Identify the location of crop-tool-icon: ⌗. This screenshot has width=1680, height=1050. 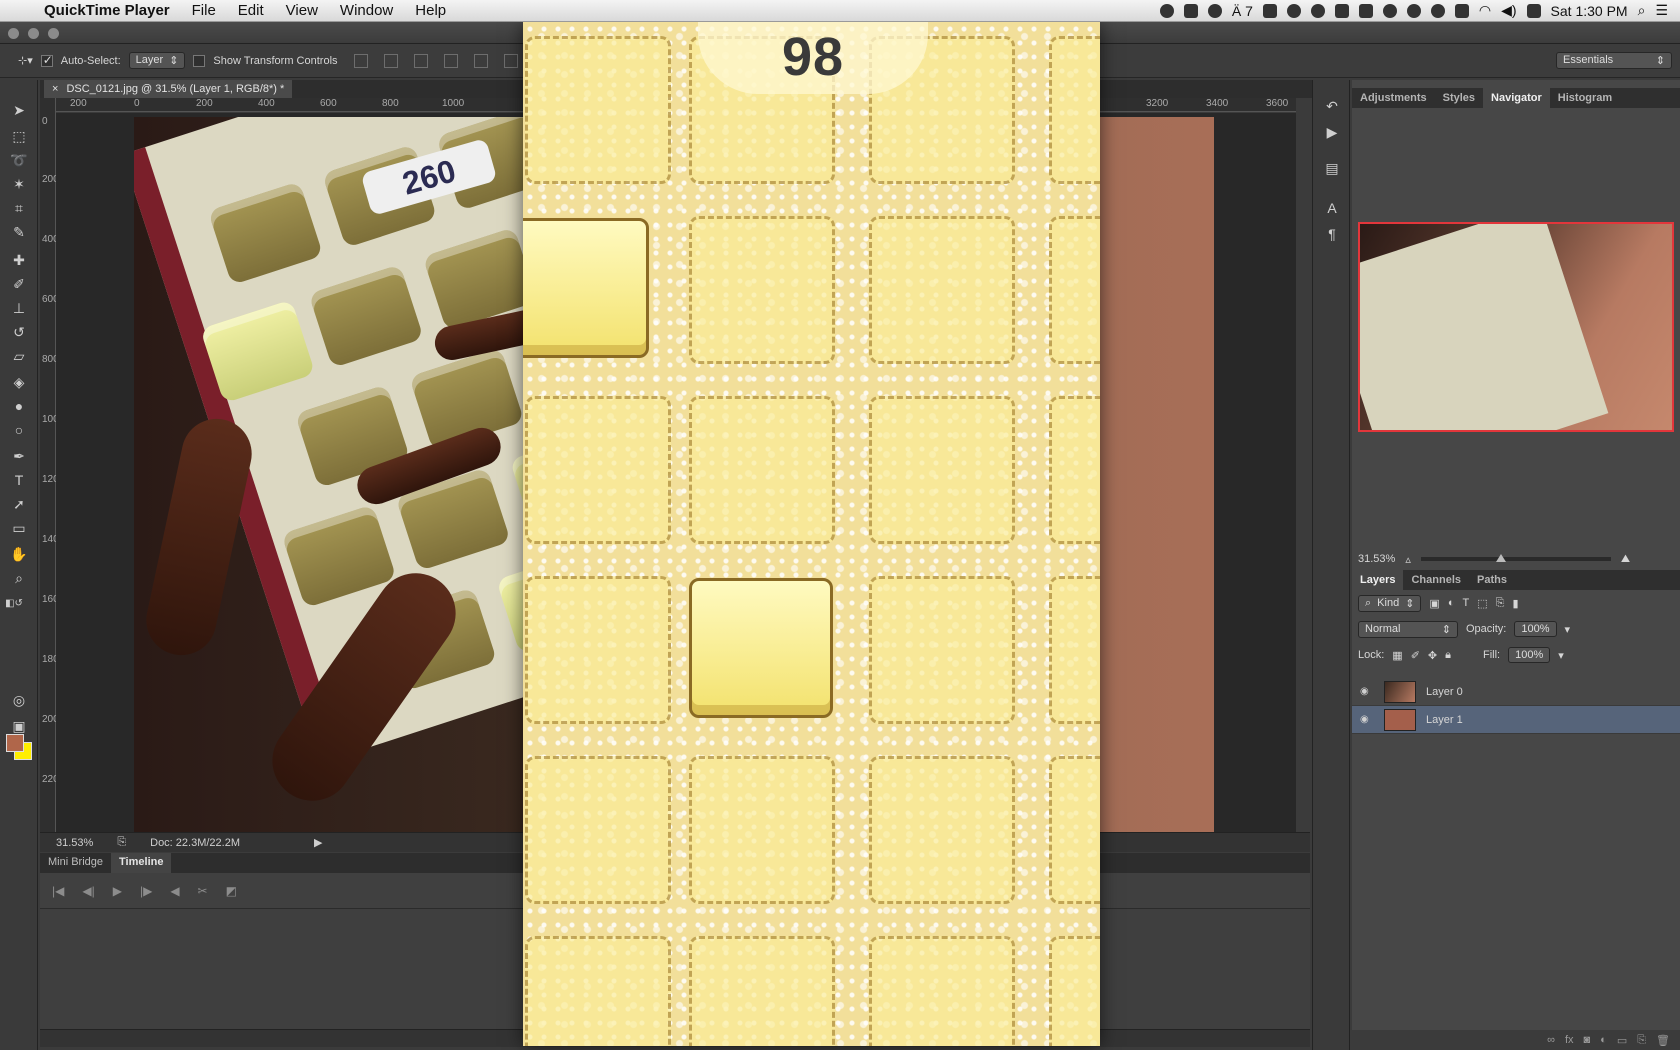
(19, 208).